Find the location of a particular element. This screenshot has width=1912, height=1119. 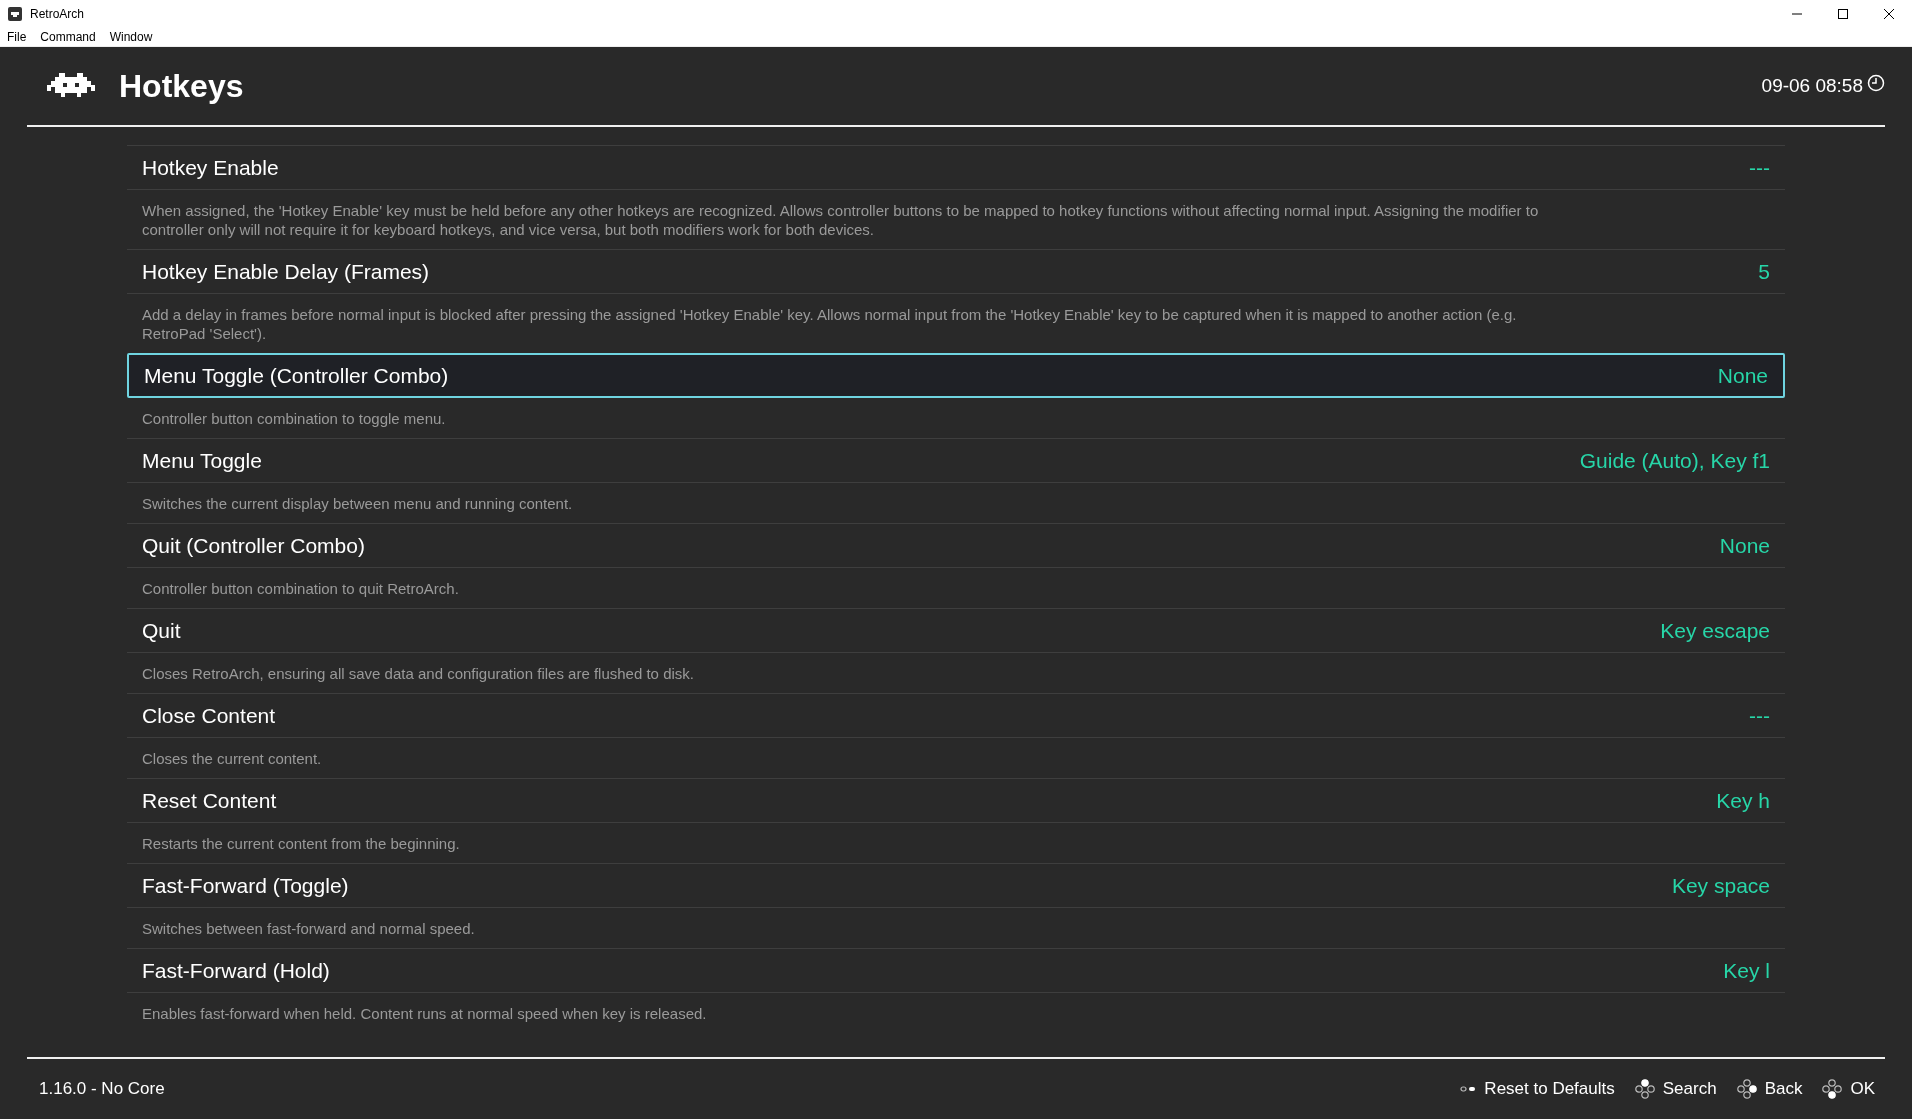

setting-description: Closes RetroArch, ensuring all save data and configuration files are flushed to disk. is located at coordinates (418, 673).